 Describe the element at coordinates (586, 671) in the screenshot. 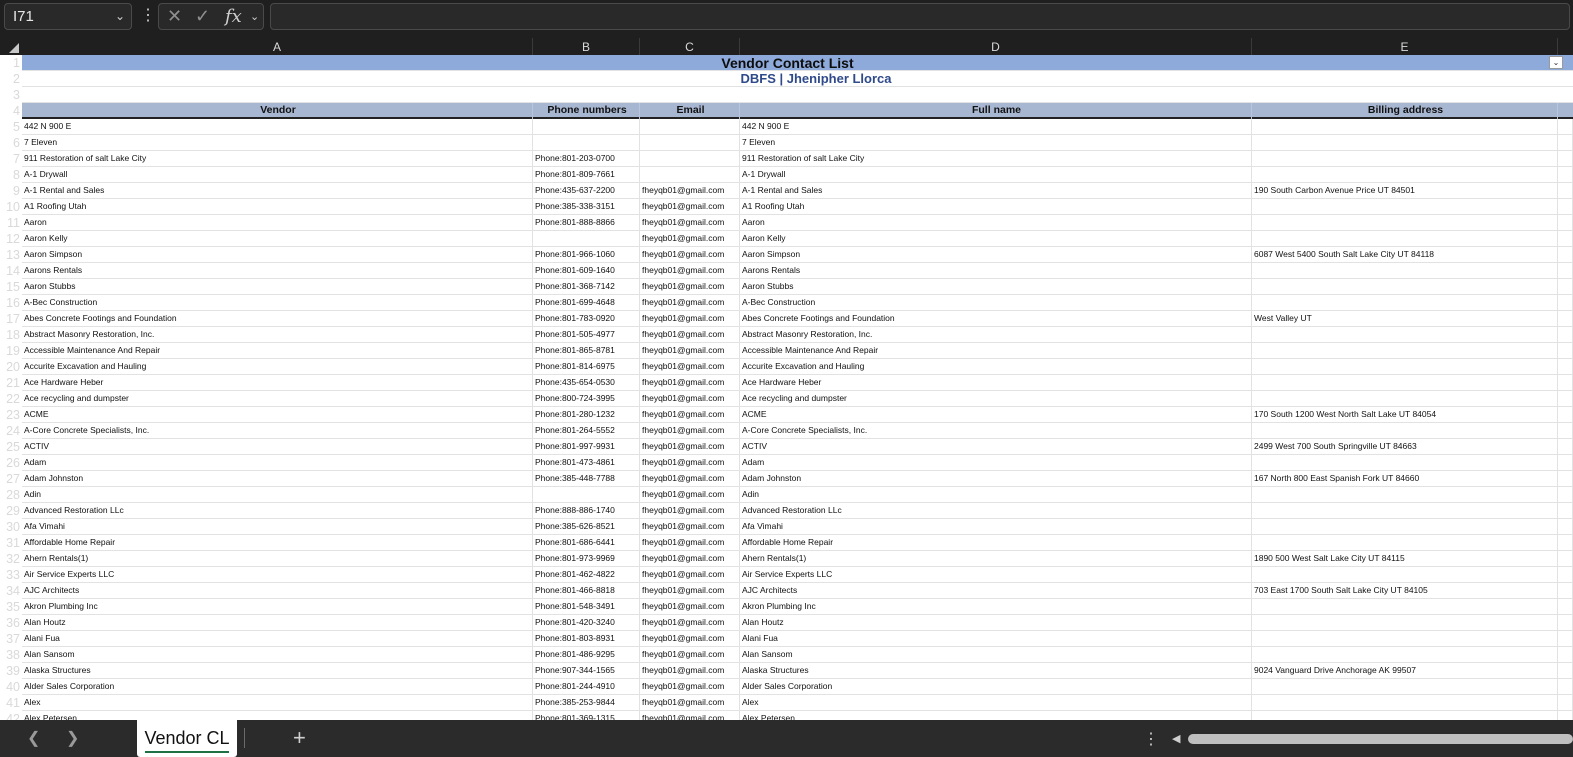

I see `cell-phone: Phone:907-344-1565` at that location.